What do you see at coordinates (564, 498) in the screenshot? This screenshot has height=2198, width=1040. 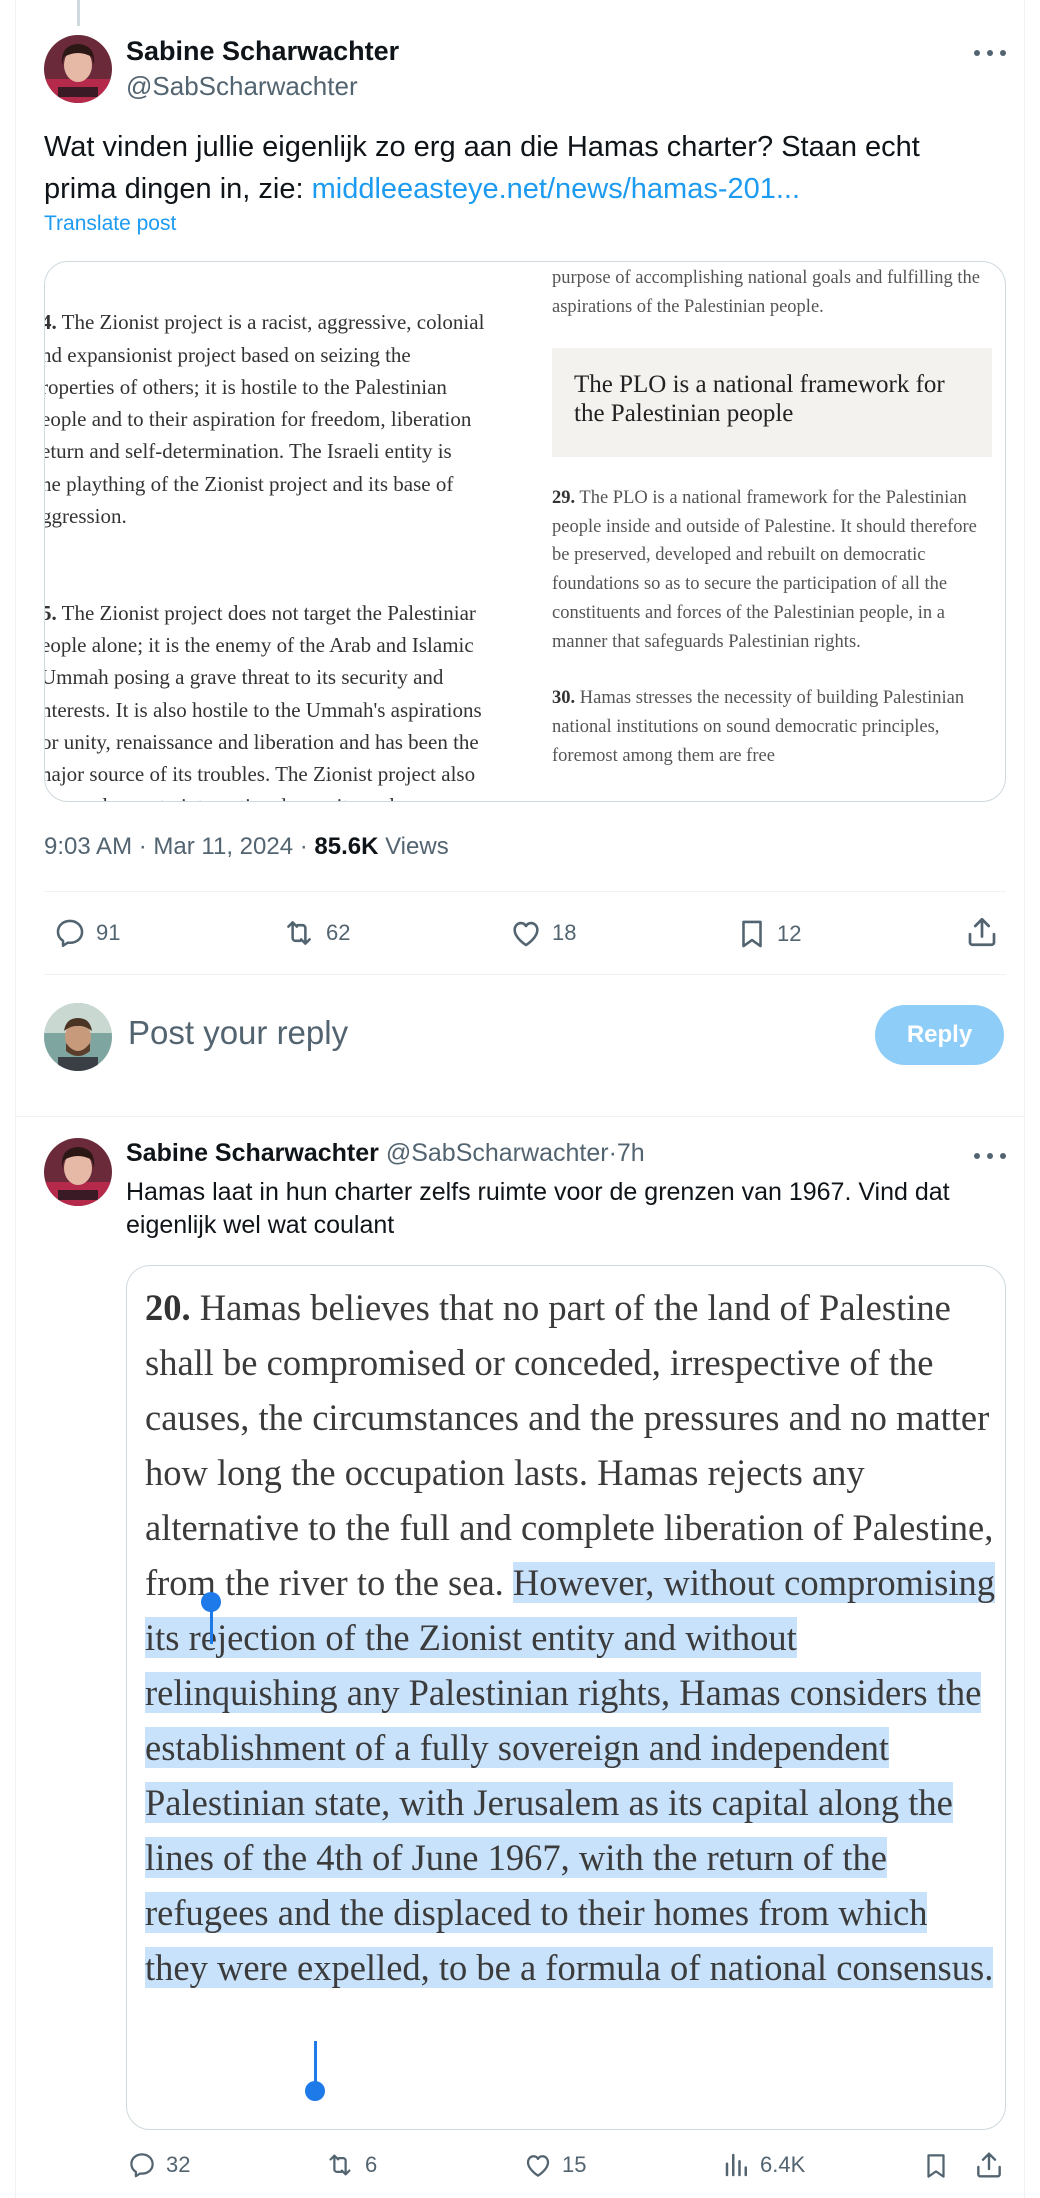 I see `item-number: 29.` at bounding box center [564, 498].